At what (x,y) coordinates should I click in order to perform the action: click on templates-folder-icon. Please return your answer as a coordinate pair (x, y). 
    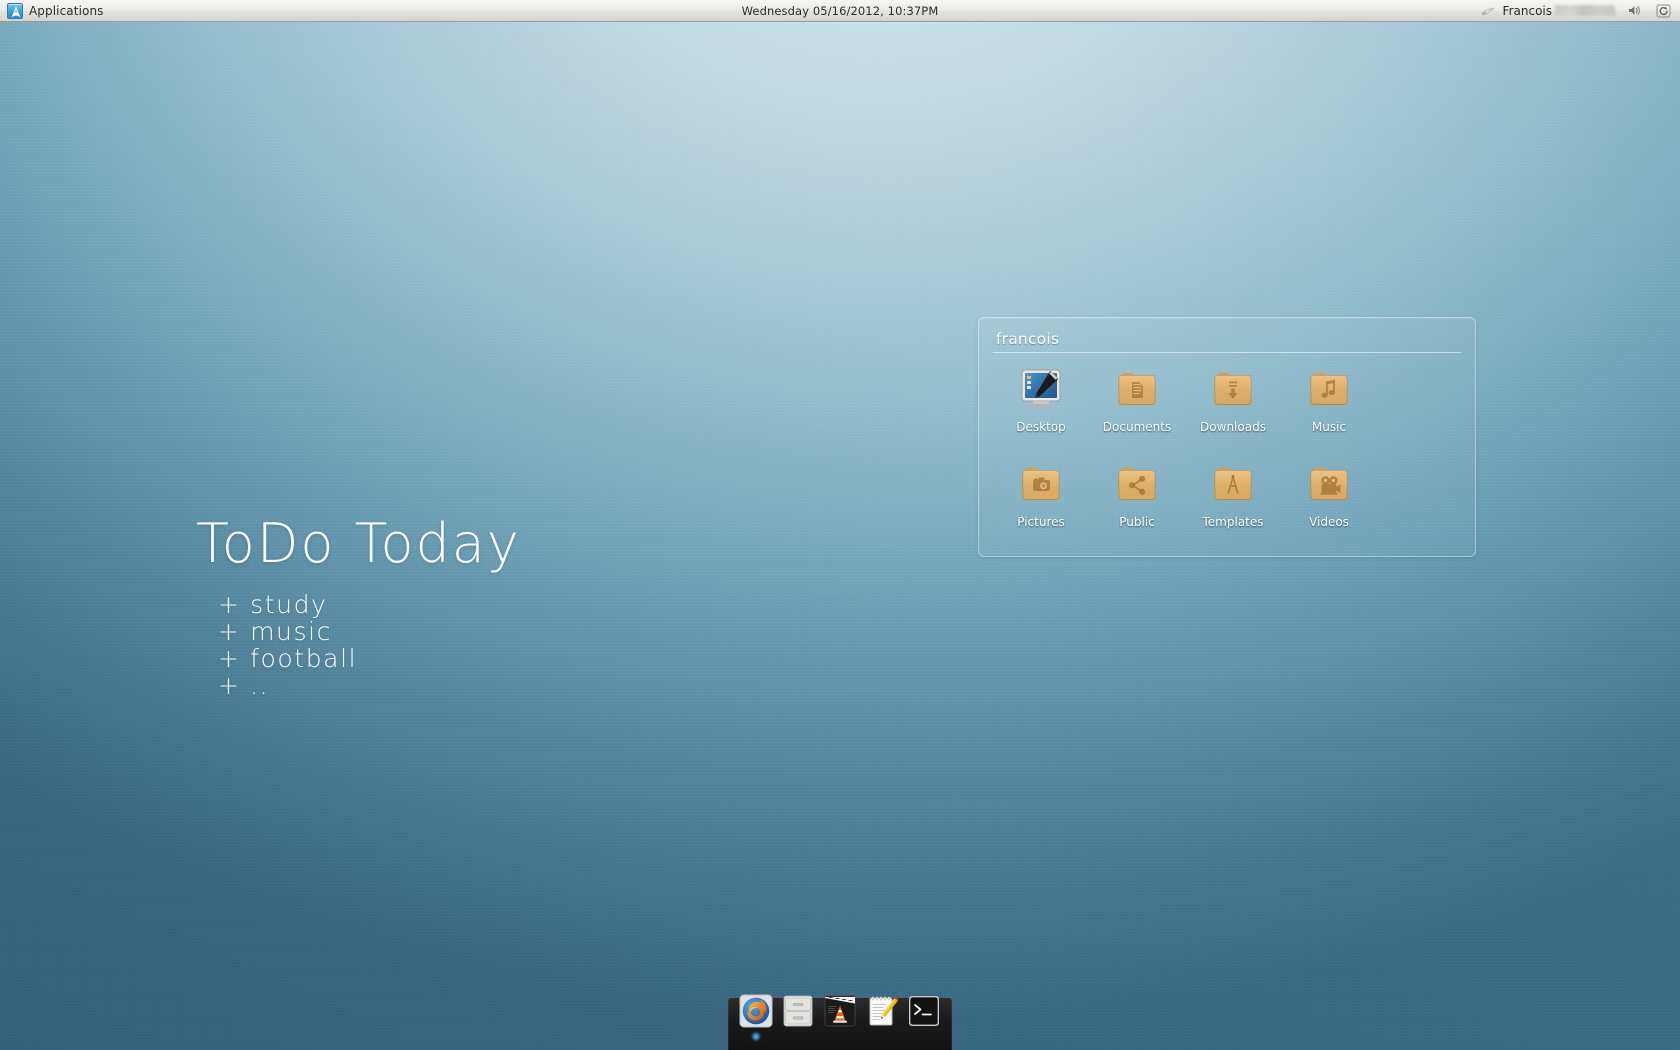
    Looking at the image, I should click on (1233, 485).